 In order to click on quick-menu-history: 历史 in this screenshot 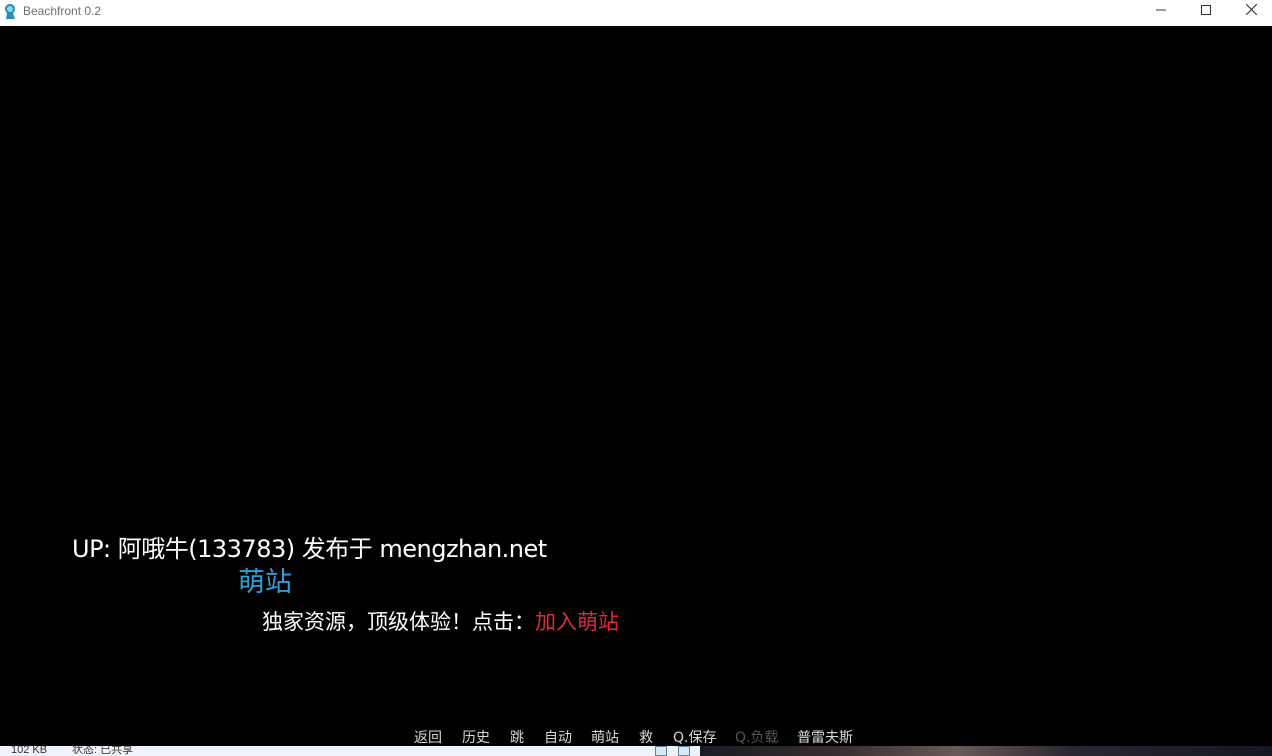, I will do `click(476, 738)`.